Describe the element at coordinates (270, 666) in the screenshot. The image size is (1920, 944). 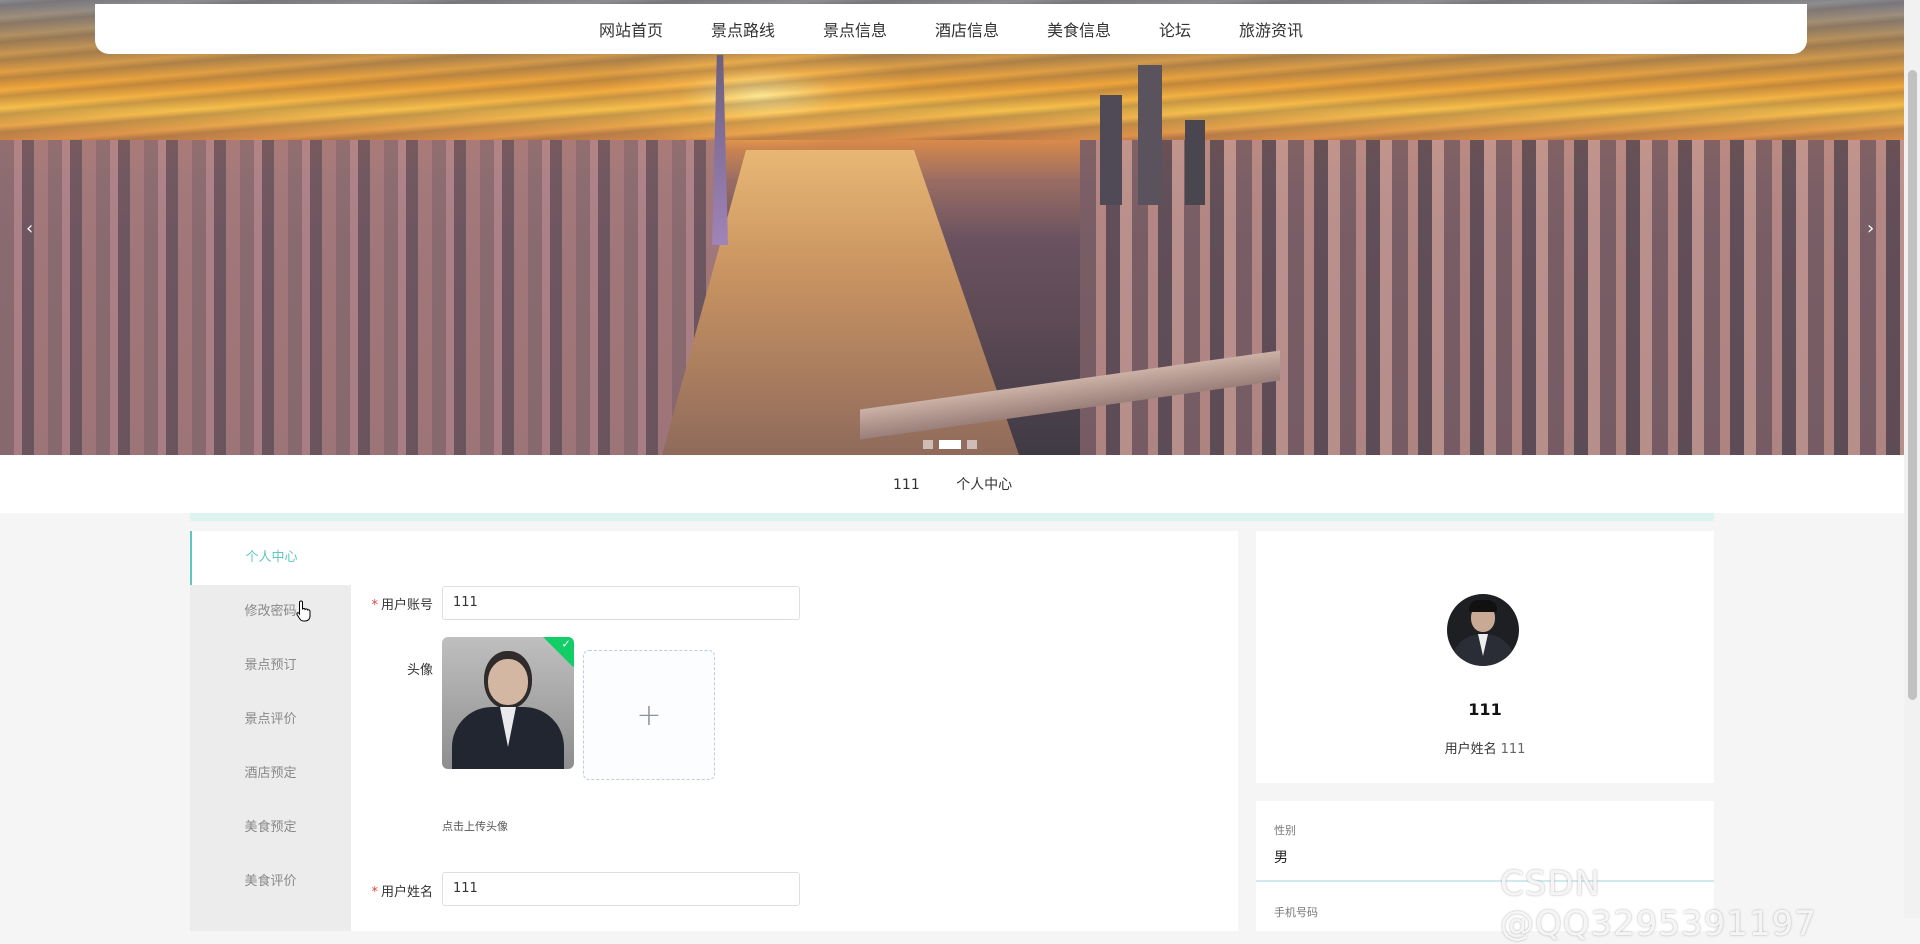
I see `menu-item-attraction-booking: 景点预订` at that location.